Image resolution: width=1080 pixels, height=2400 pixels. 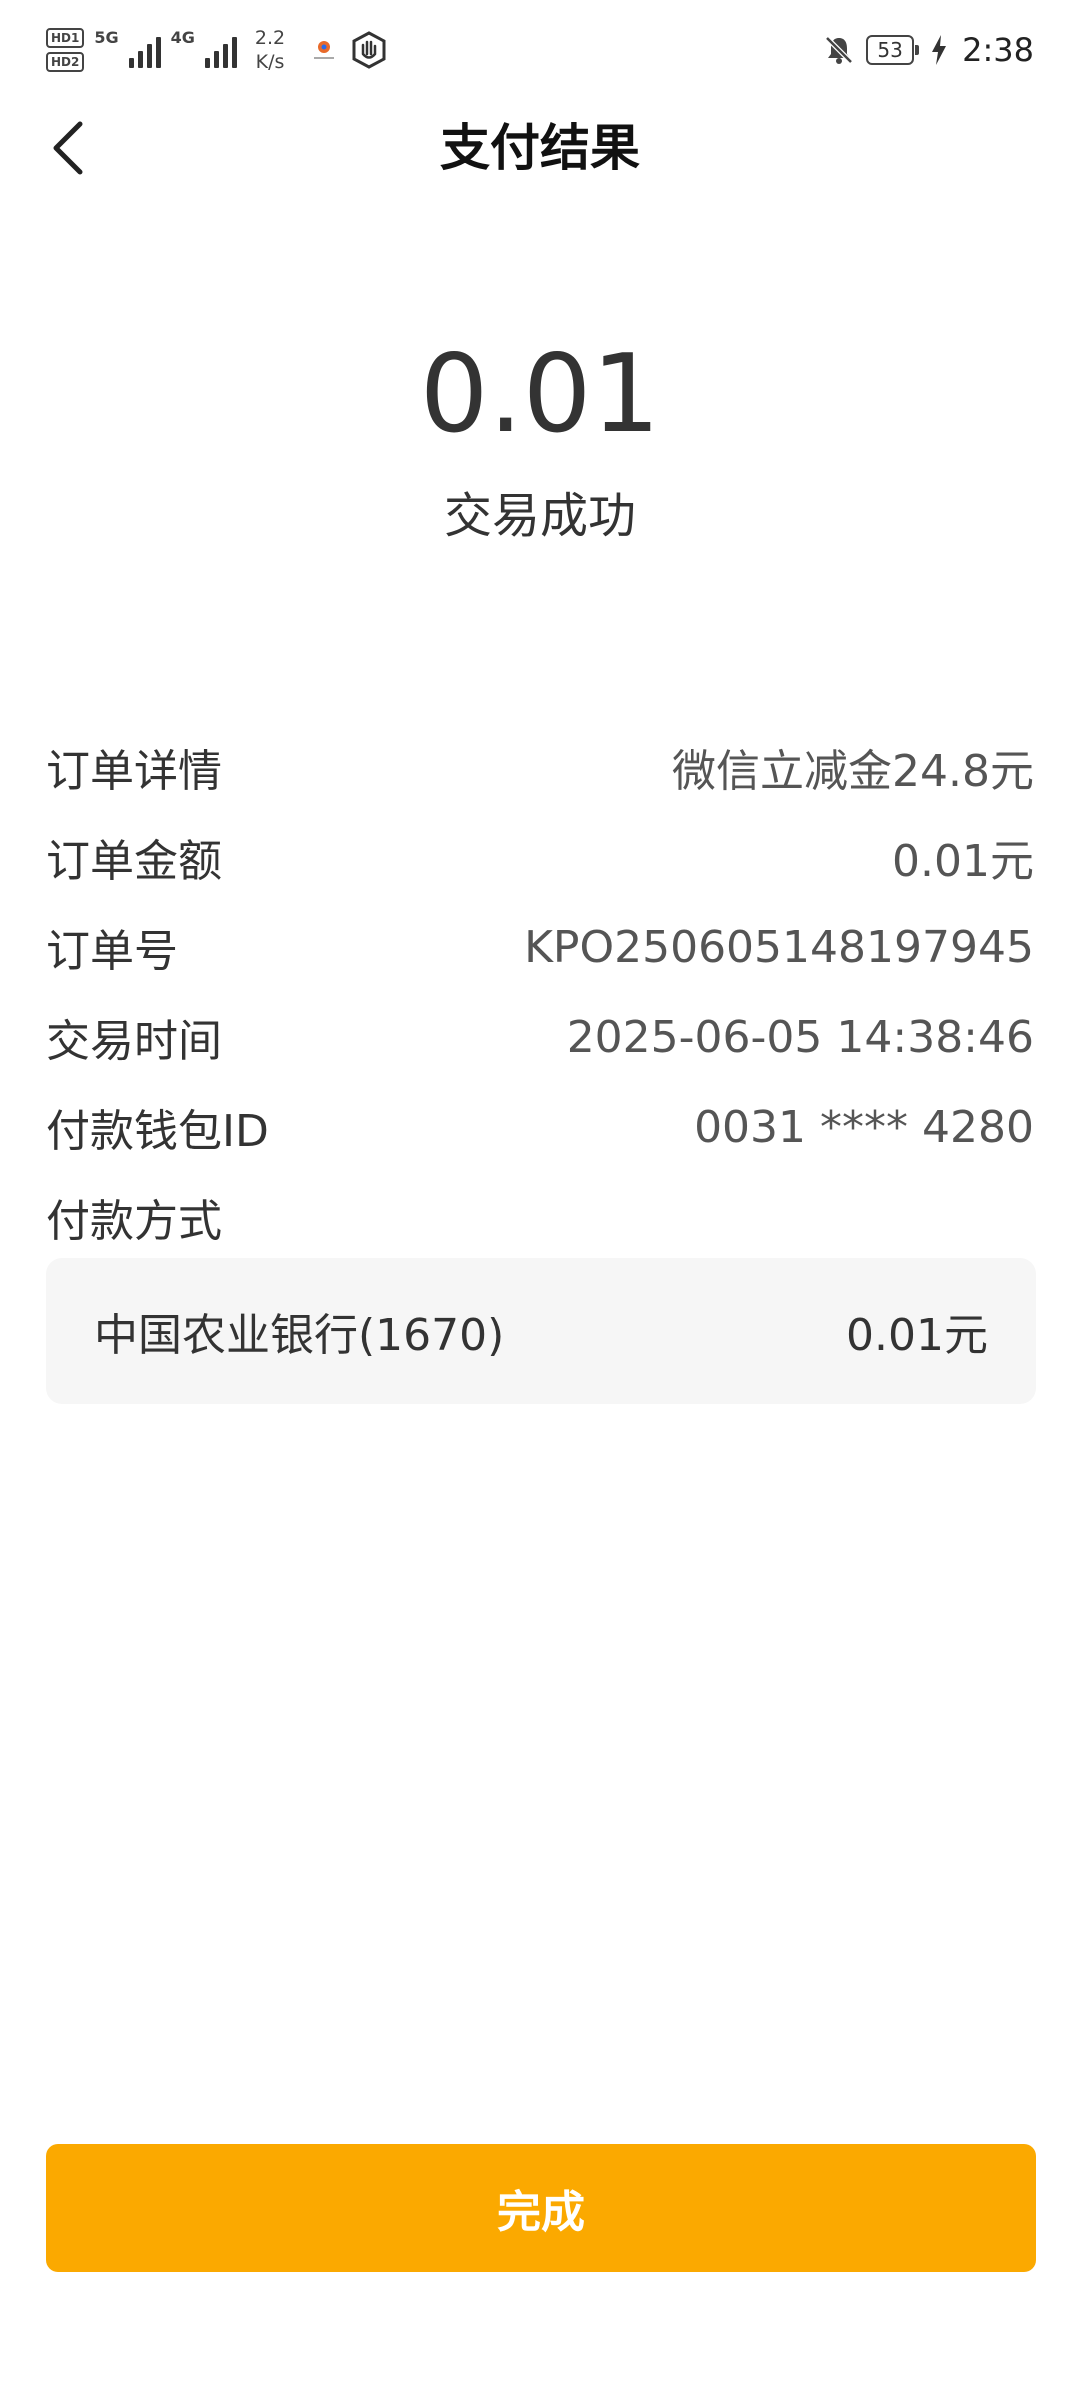 I want to click on done-button: 完成, so click(x=541, y=2208).